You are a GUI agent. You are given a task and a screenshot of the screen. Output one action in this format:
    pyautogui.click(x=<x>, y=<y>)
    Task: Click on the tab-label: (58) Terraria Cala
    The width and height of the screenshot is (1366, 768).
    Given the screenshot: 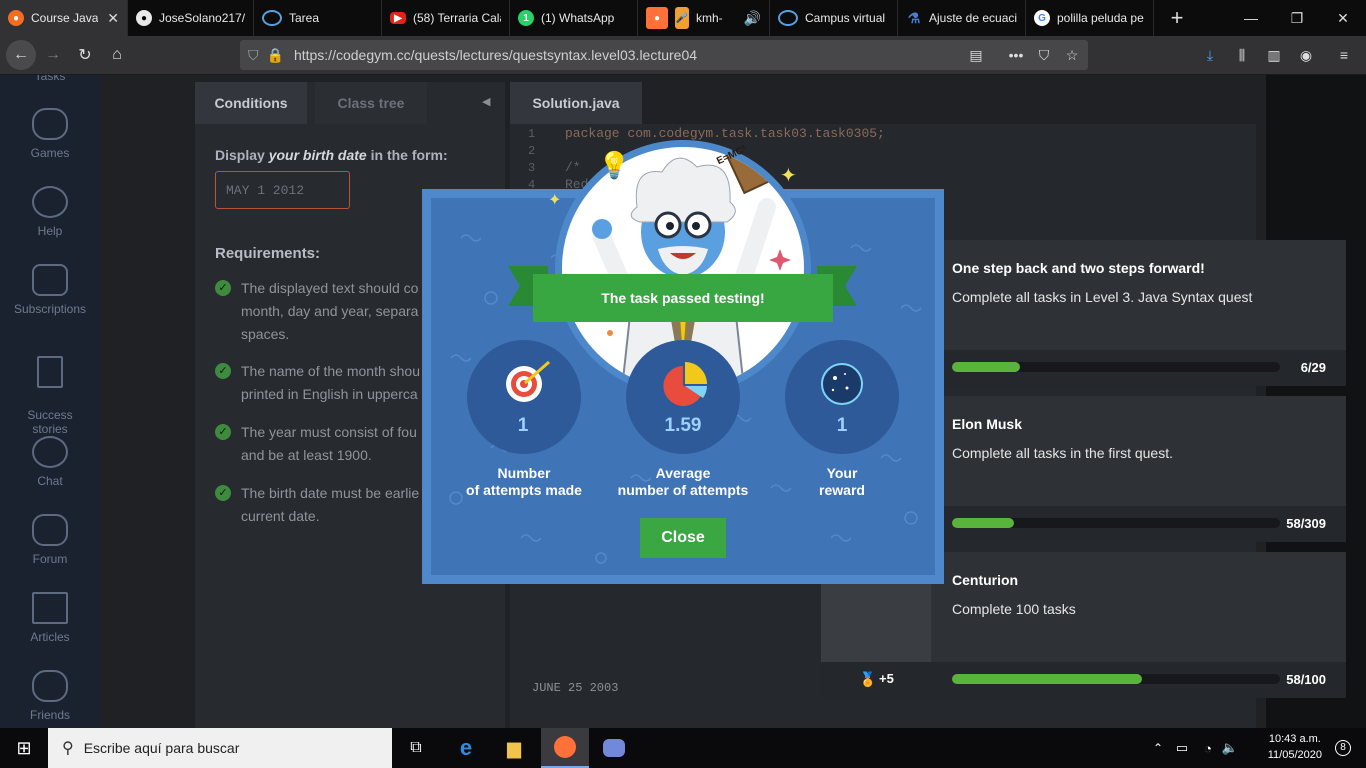 What is the action you would take?
    pyautogui.click(x=457, y=18)
    